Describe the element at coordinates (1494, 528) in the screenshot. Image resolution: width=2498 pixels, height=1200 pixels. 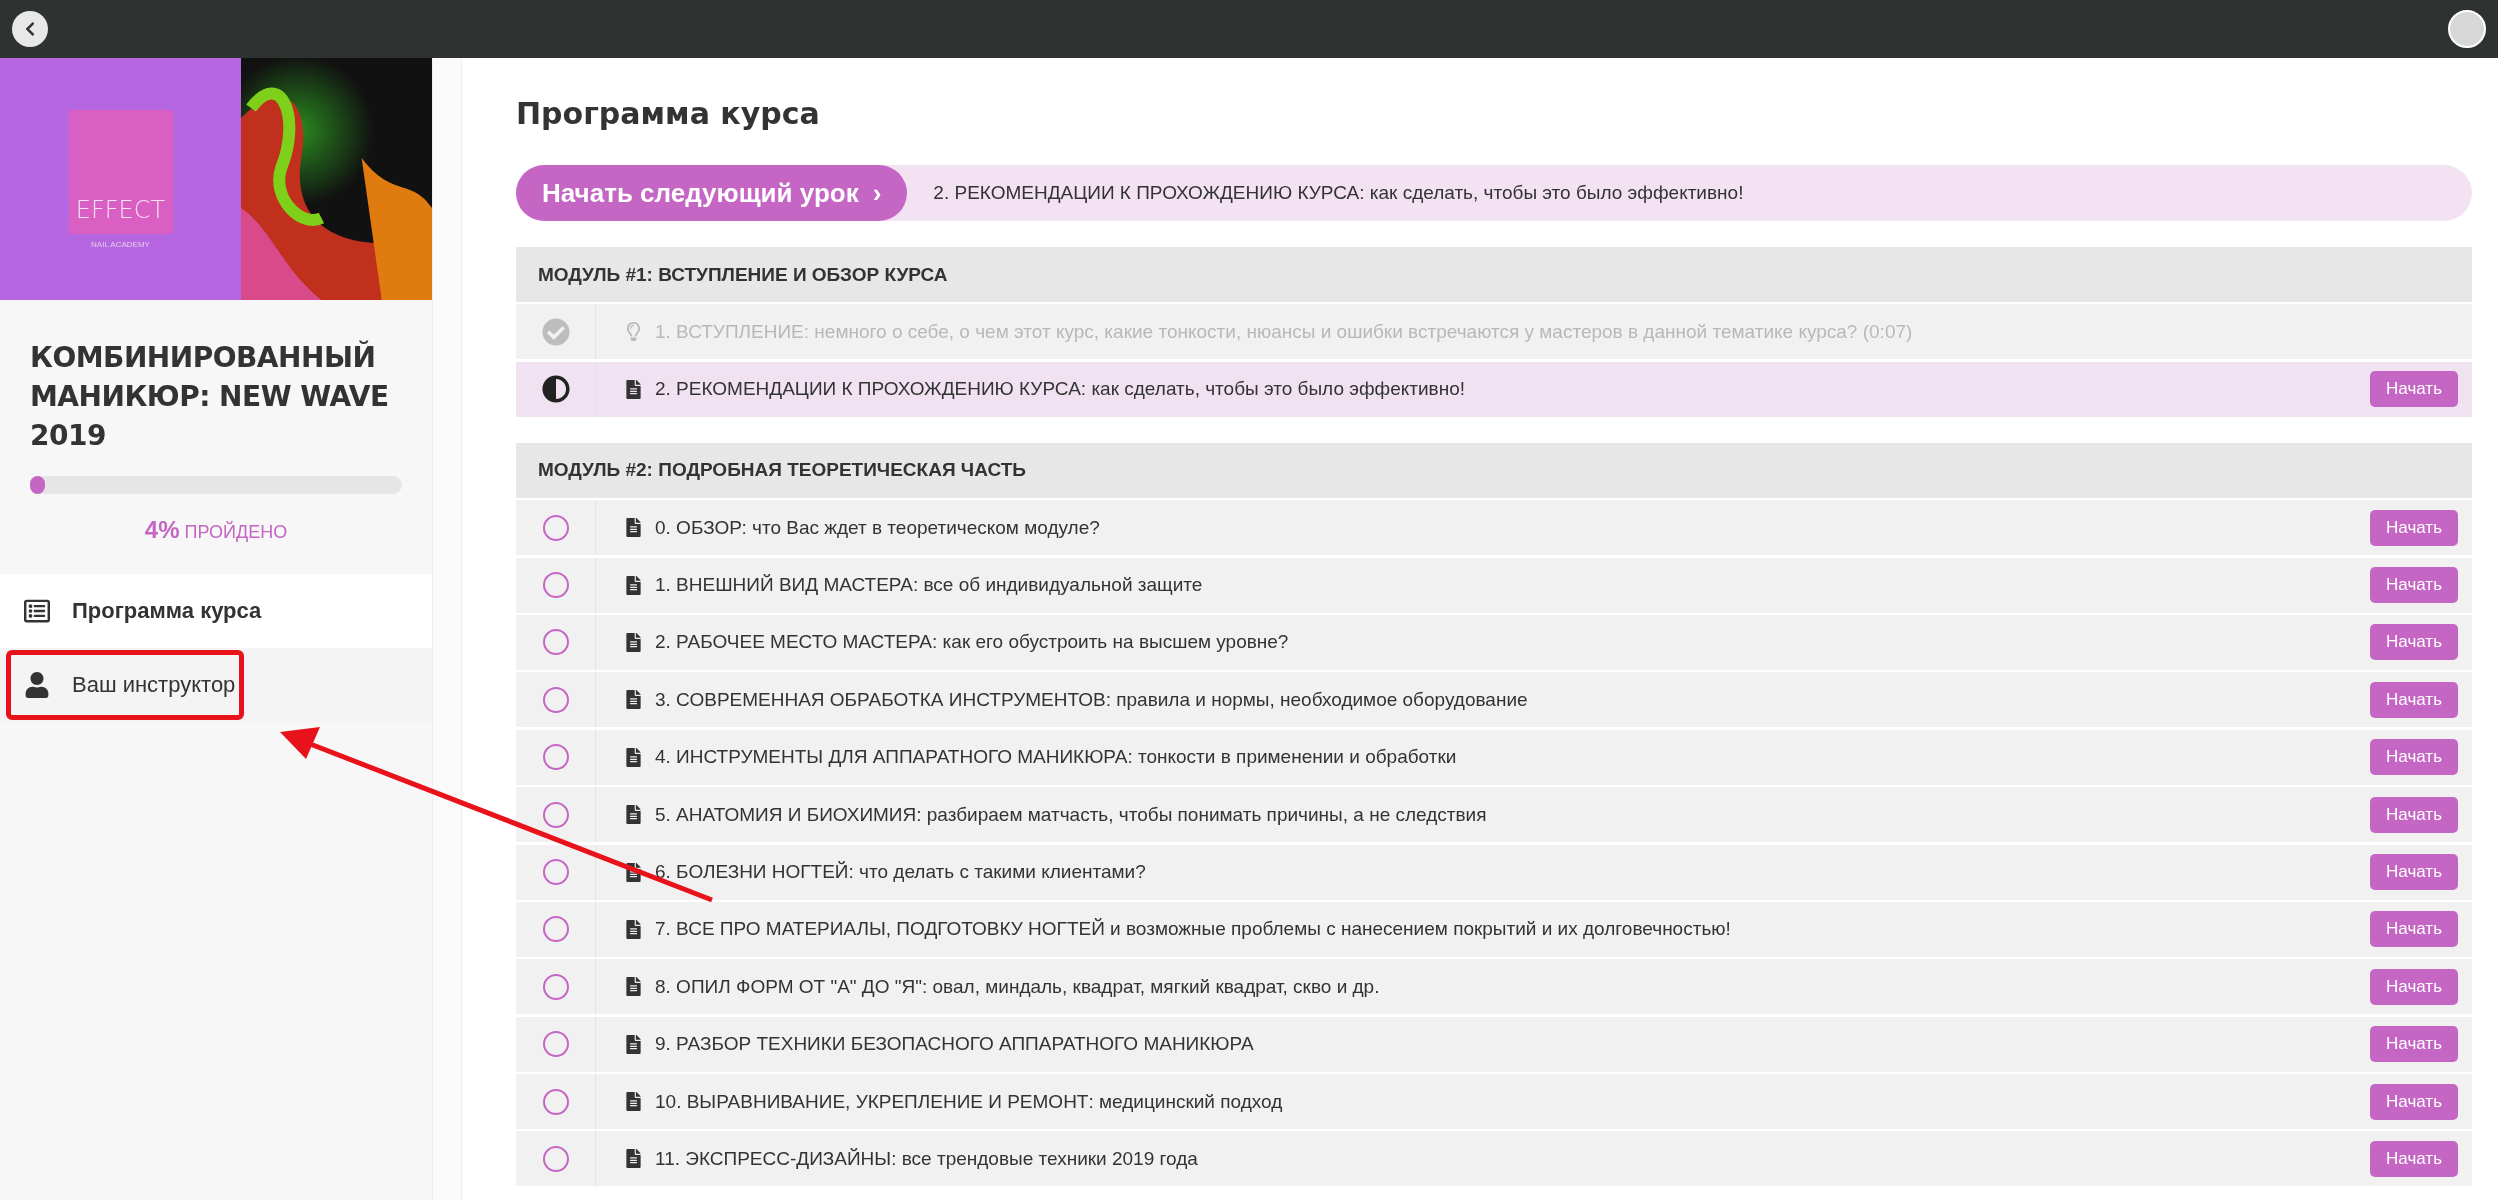
I see `lesson-row: 0. ОБЗОР: что Вас ждет в теоретическом модуле? Начать` at that location.